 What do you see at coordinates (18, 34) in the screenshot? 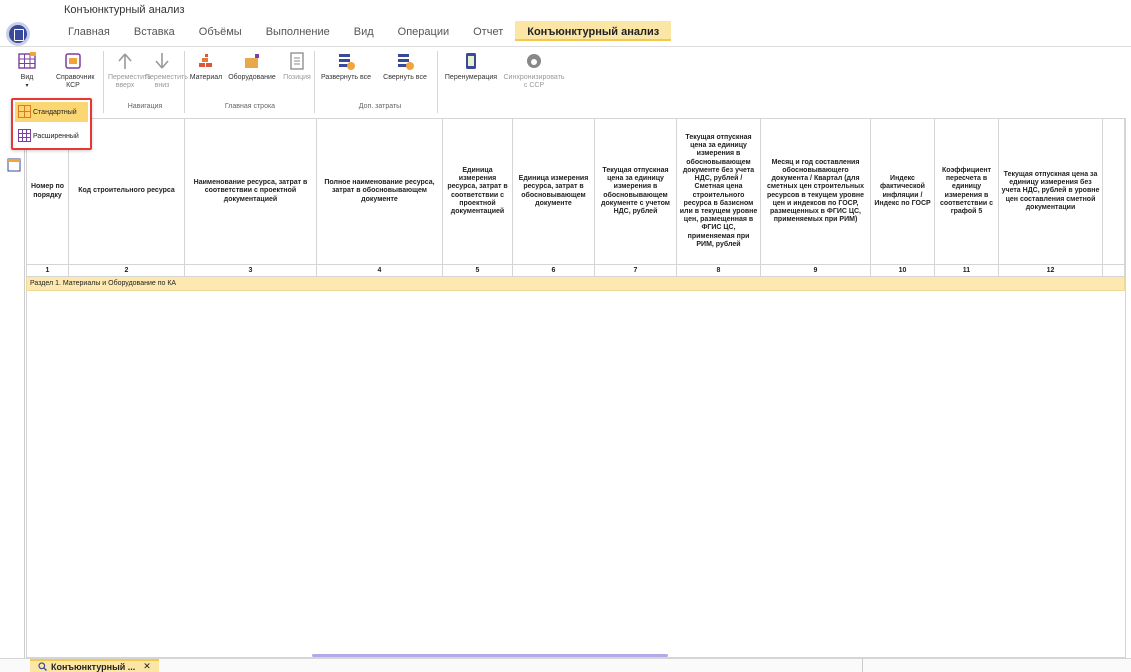
I see `app-logo` at bounding box center [18, 34].